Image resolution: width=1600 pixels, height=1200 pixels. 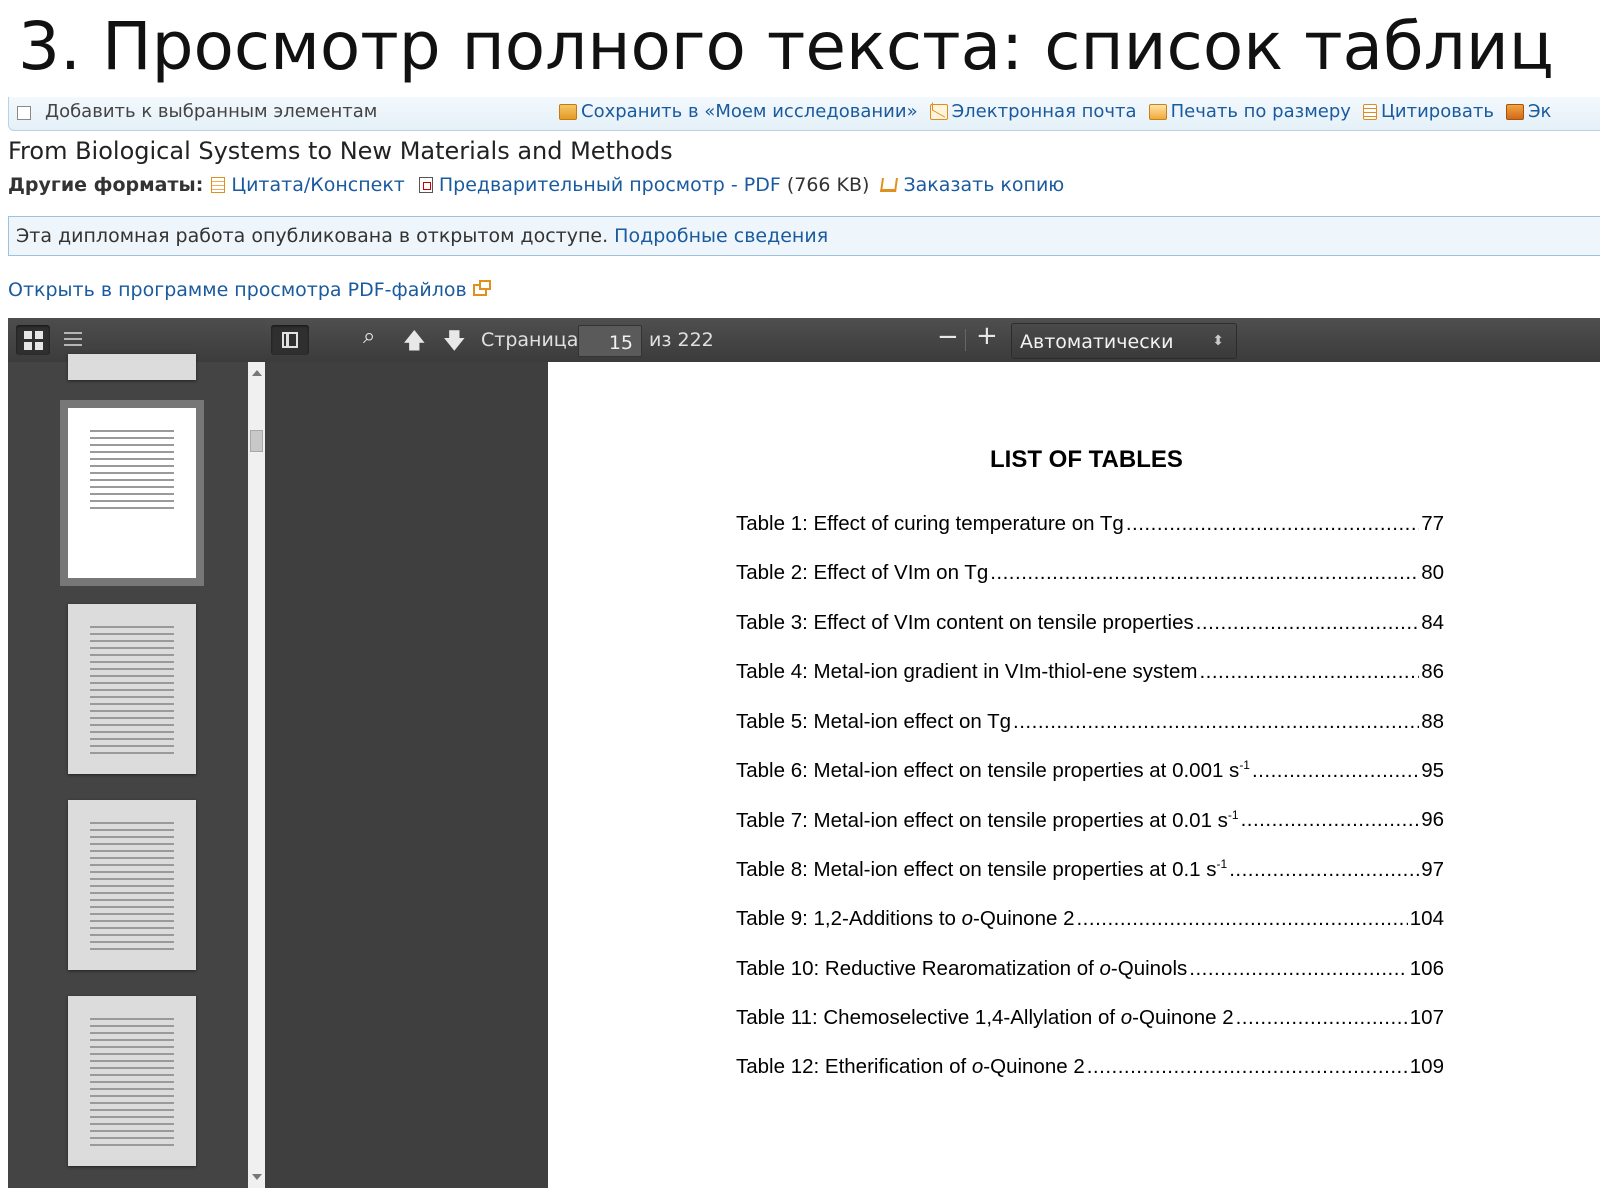 What do you see at coordinates (610, 341) in the screenshot?
I see `page-number-input` at bounding box center [610, 341].